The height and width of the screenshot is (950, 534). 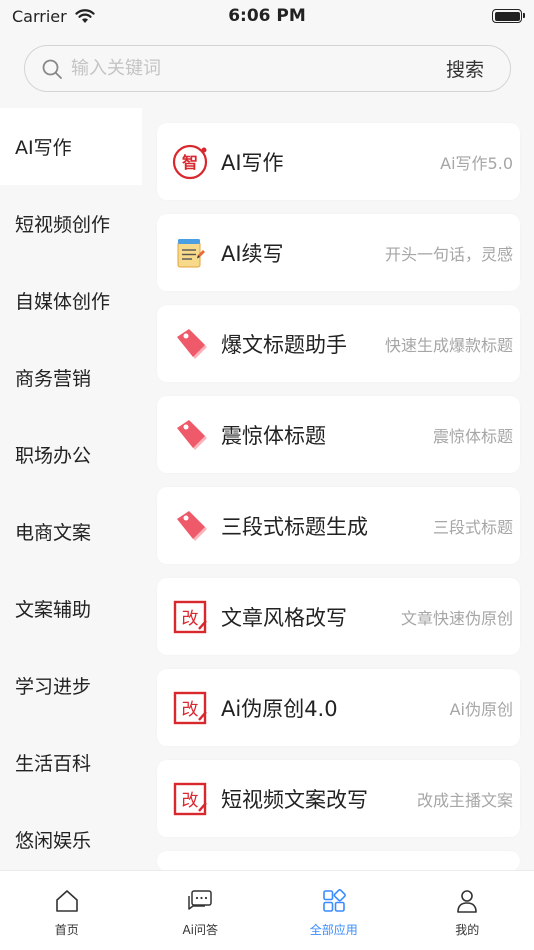 I want to click on tab-ai-qa: Ai问答, so click(x=201, y=910).